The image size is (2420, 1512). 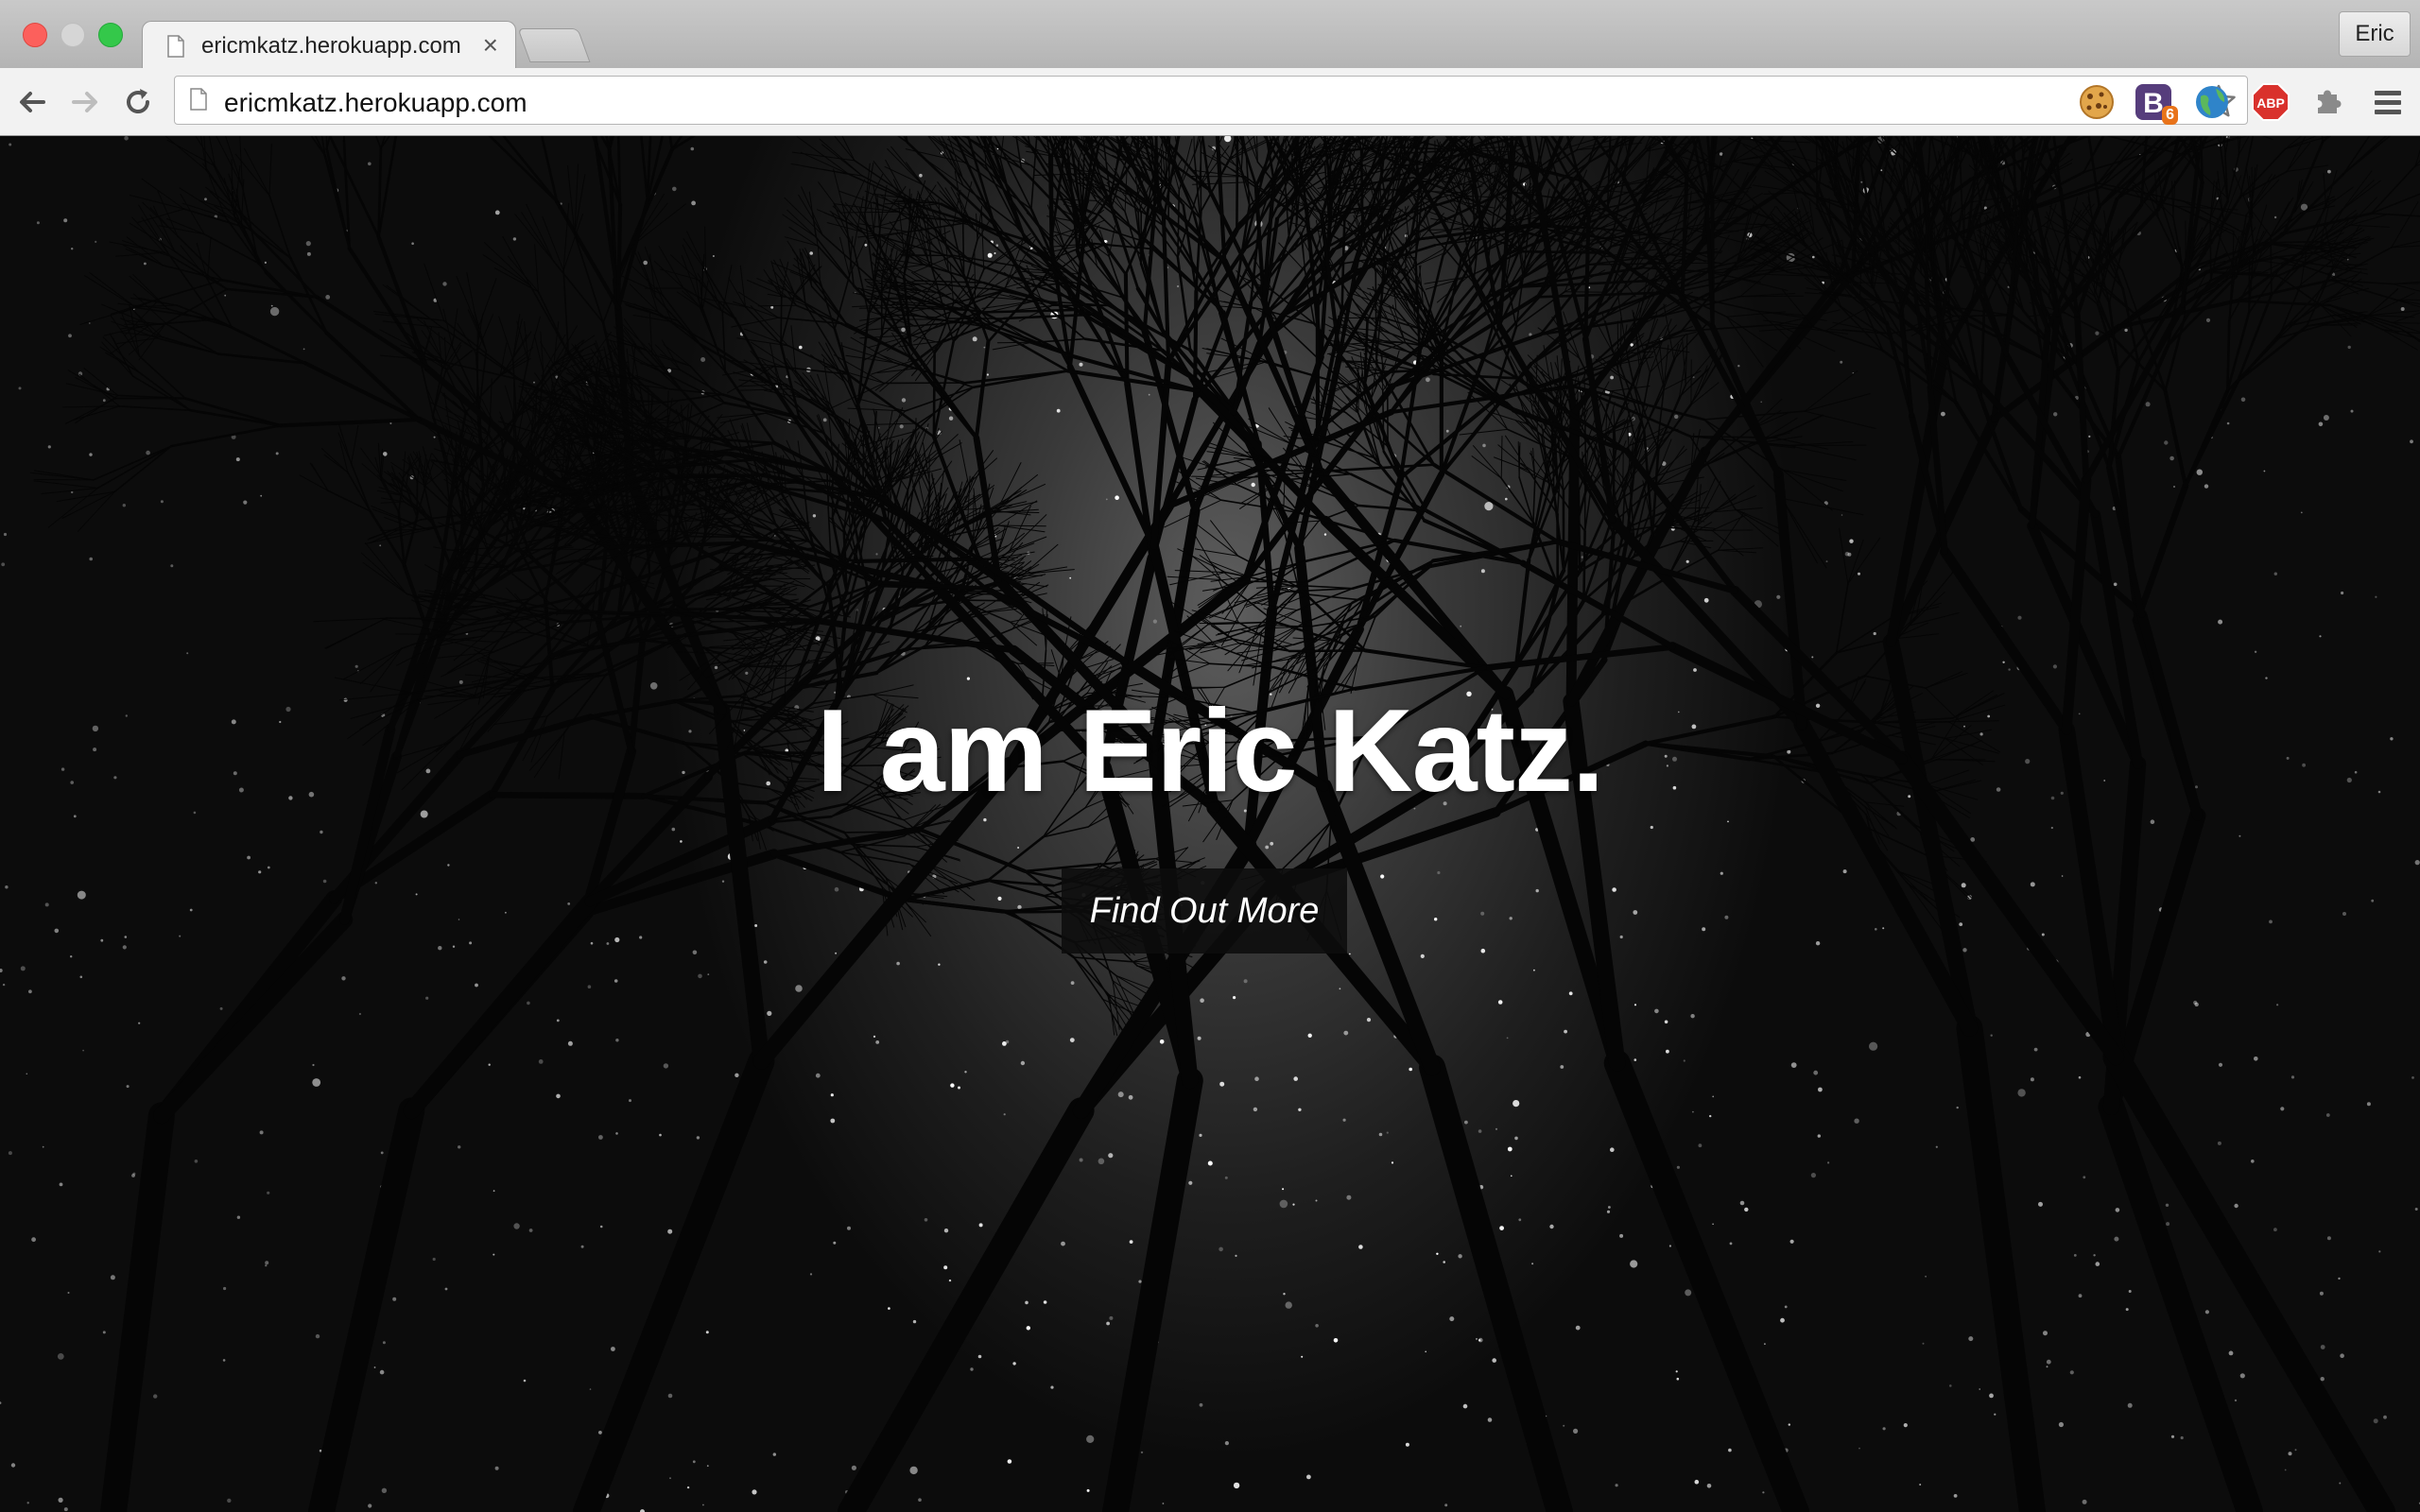 What do you see at coordinates (111, 35) in the screenshot?
I see `zoom-window-button` at bounding box center [111, 35].